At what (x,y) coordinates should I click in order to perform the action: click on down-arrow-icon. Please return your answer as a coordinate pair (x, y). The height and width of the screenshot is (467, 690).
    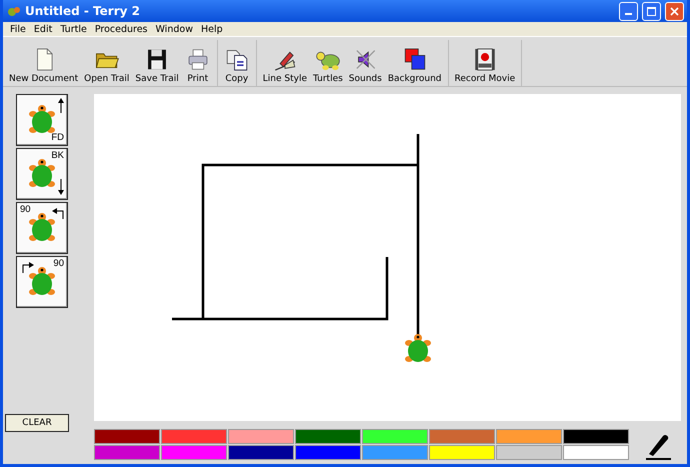
    Looking at the image, I should click on (61, 186).